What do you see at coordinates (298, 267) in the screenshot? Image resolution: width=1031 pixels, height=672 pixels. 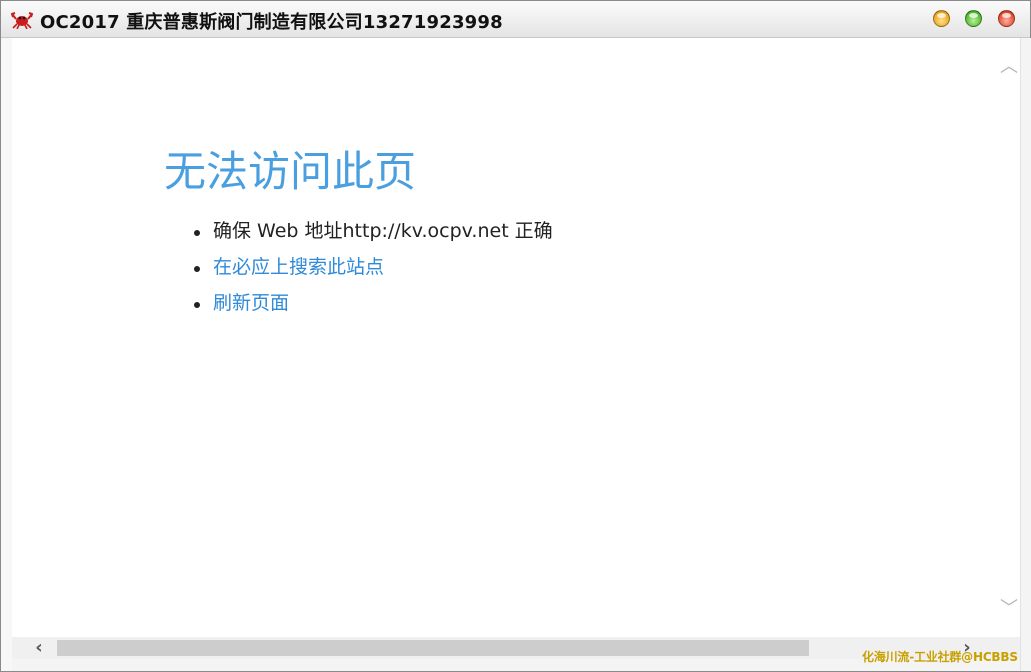 I see `search-bing-link: 在必应上搜索此站点` at bounding box center [298, 267].